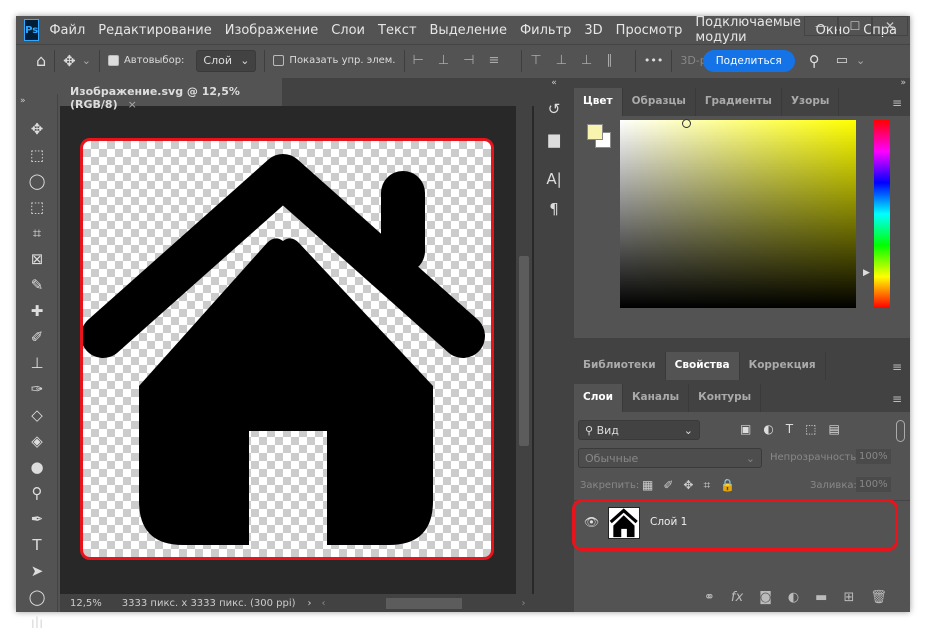  Describe the element at coordinates (890, 26) in the screenshot. I see `close-window-button: ✕` at that location.